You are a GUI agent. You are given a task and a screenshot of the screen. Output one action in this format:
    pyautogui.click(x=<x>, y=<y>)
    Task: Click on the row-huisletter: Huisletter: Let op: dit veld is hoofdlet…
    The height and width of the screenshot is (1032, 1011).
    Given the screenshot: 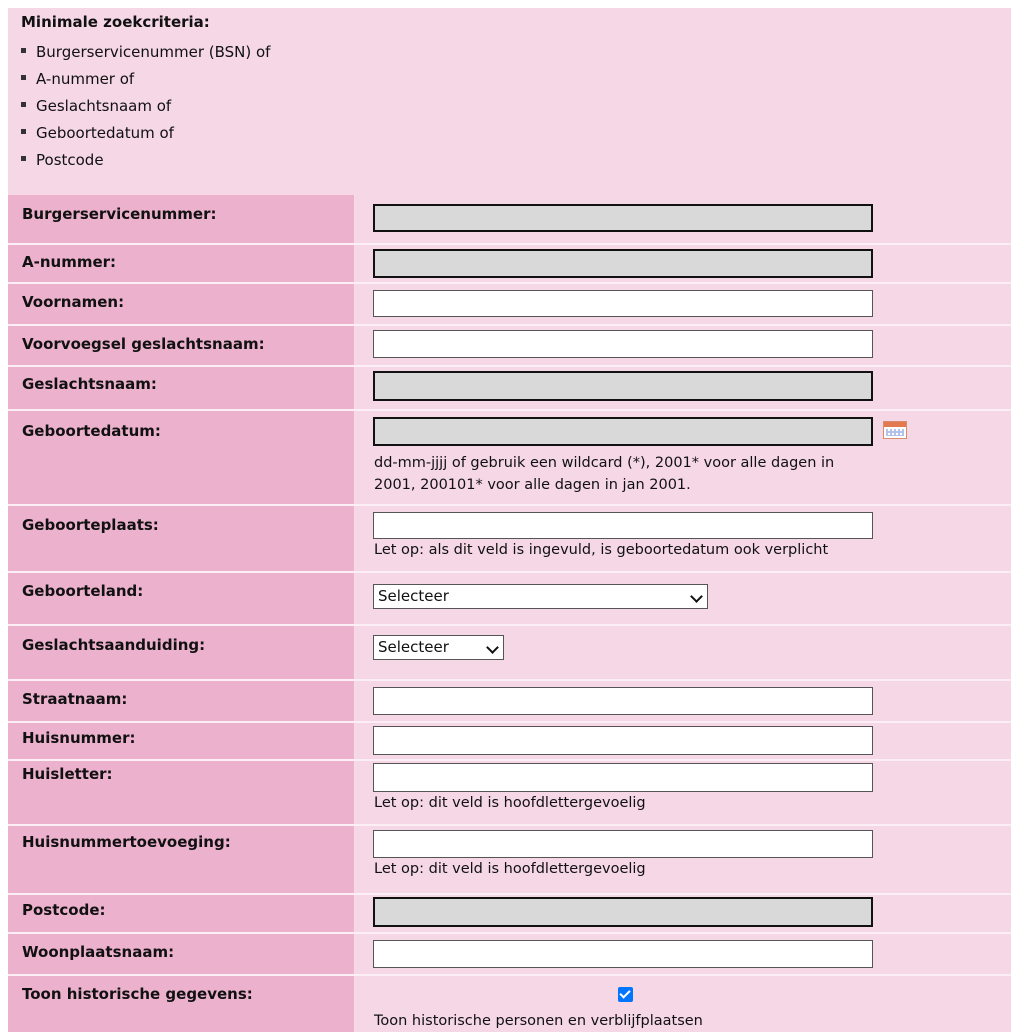 What is the action you would take?
    pyautogui.click(x=509, y=792)
    